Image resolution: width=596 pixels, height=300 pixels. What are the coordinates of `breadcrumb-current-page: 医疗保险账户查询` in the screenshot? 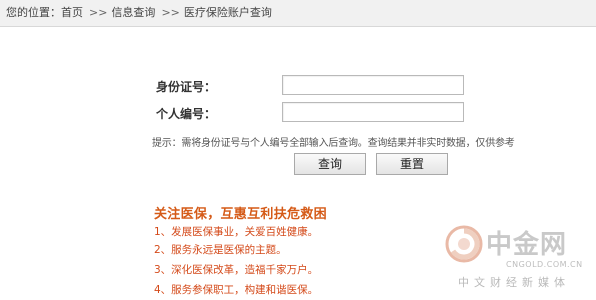 It's located at (227, 12).